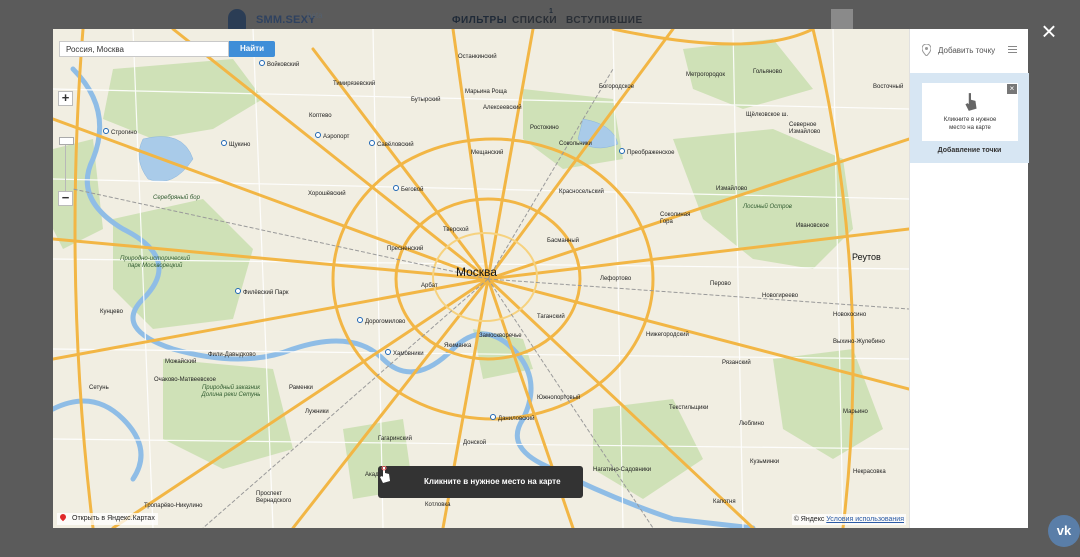 The image size is (1080, 557). What do you see at coordinates (563, 241) in the screenshot?
I see `map-label: Басманный` at bounding box center [563, 241].